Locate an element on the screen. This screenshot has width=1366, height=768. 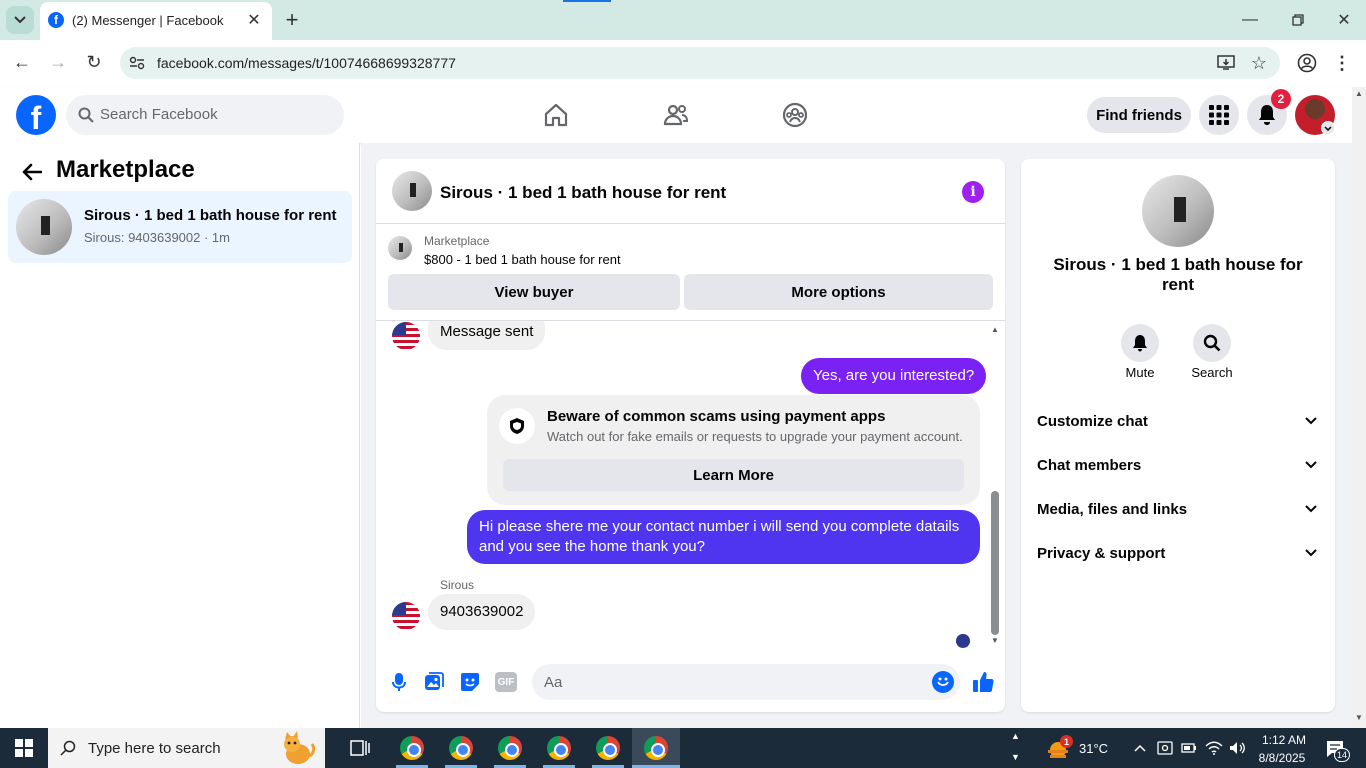
browser-menu-icon: ⋮ is located at coordinates (1342, 63).